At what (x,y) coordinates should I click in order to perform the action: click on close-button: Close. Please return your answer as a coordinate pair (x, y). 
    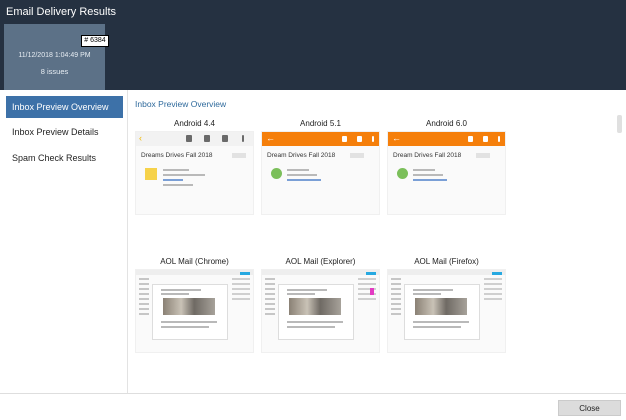
    Looking at the image, I should click on (589, 408).